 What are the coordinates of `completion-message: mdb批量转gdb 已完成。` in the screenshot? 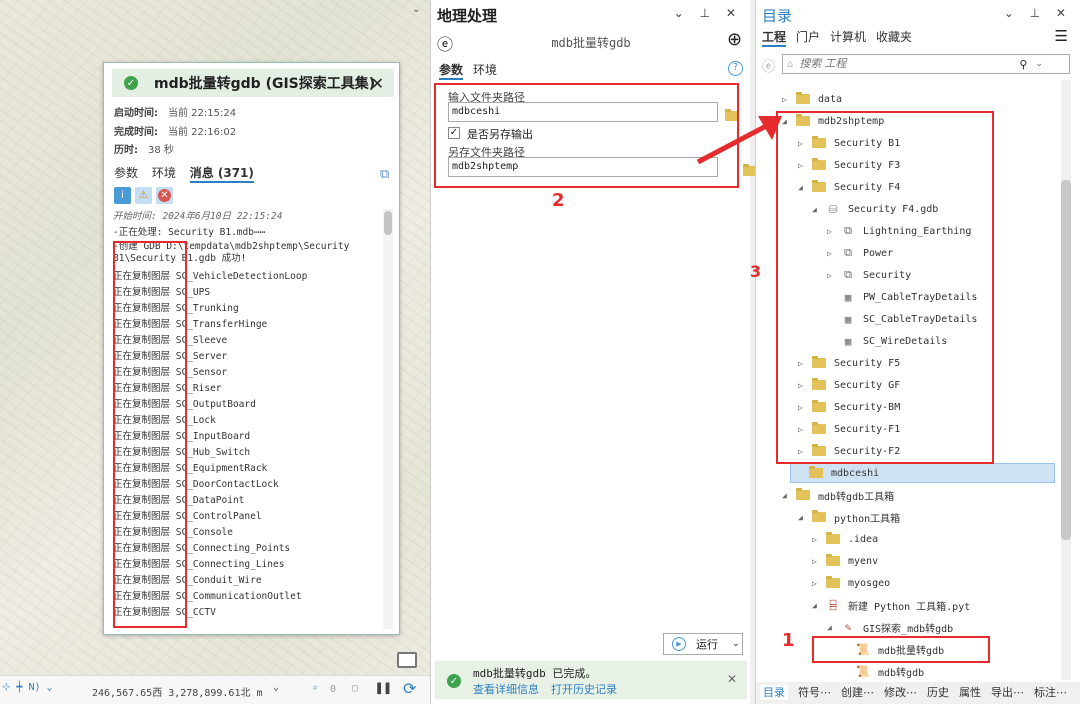 It's located at (535, 673).